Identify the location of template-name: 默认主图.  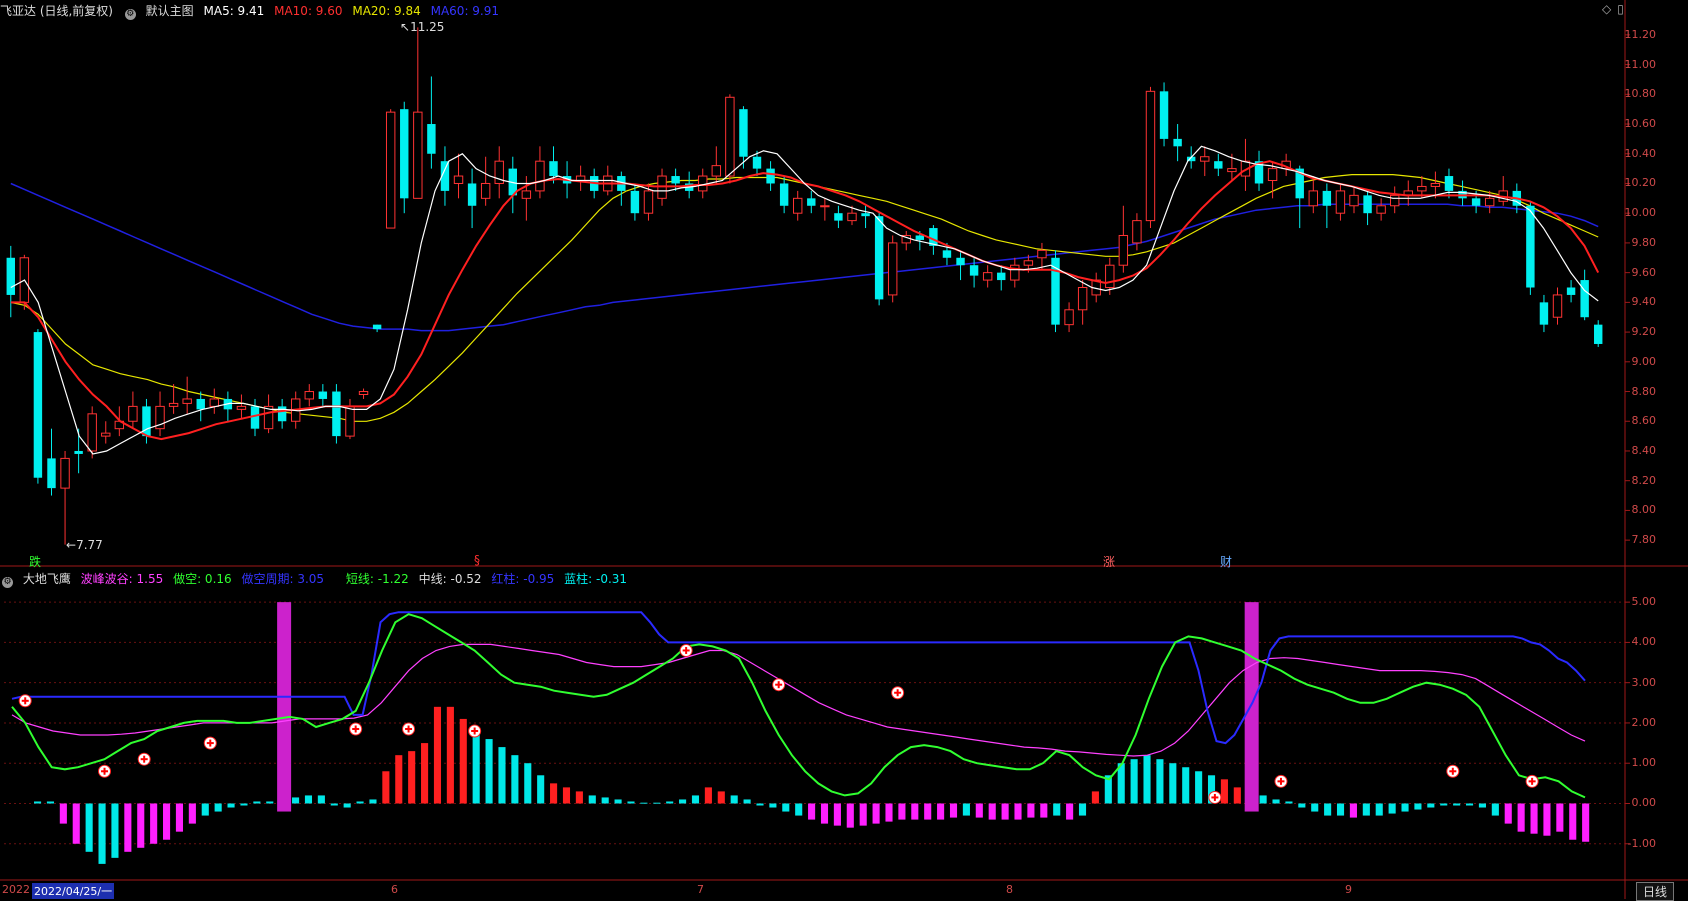
(170, 11).